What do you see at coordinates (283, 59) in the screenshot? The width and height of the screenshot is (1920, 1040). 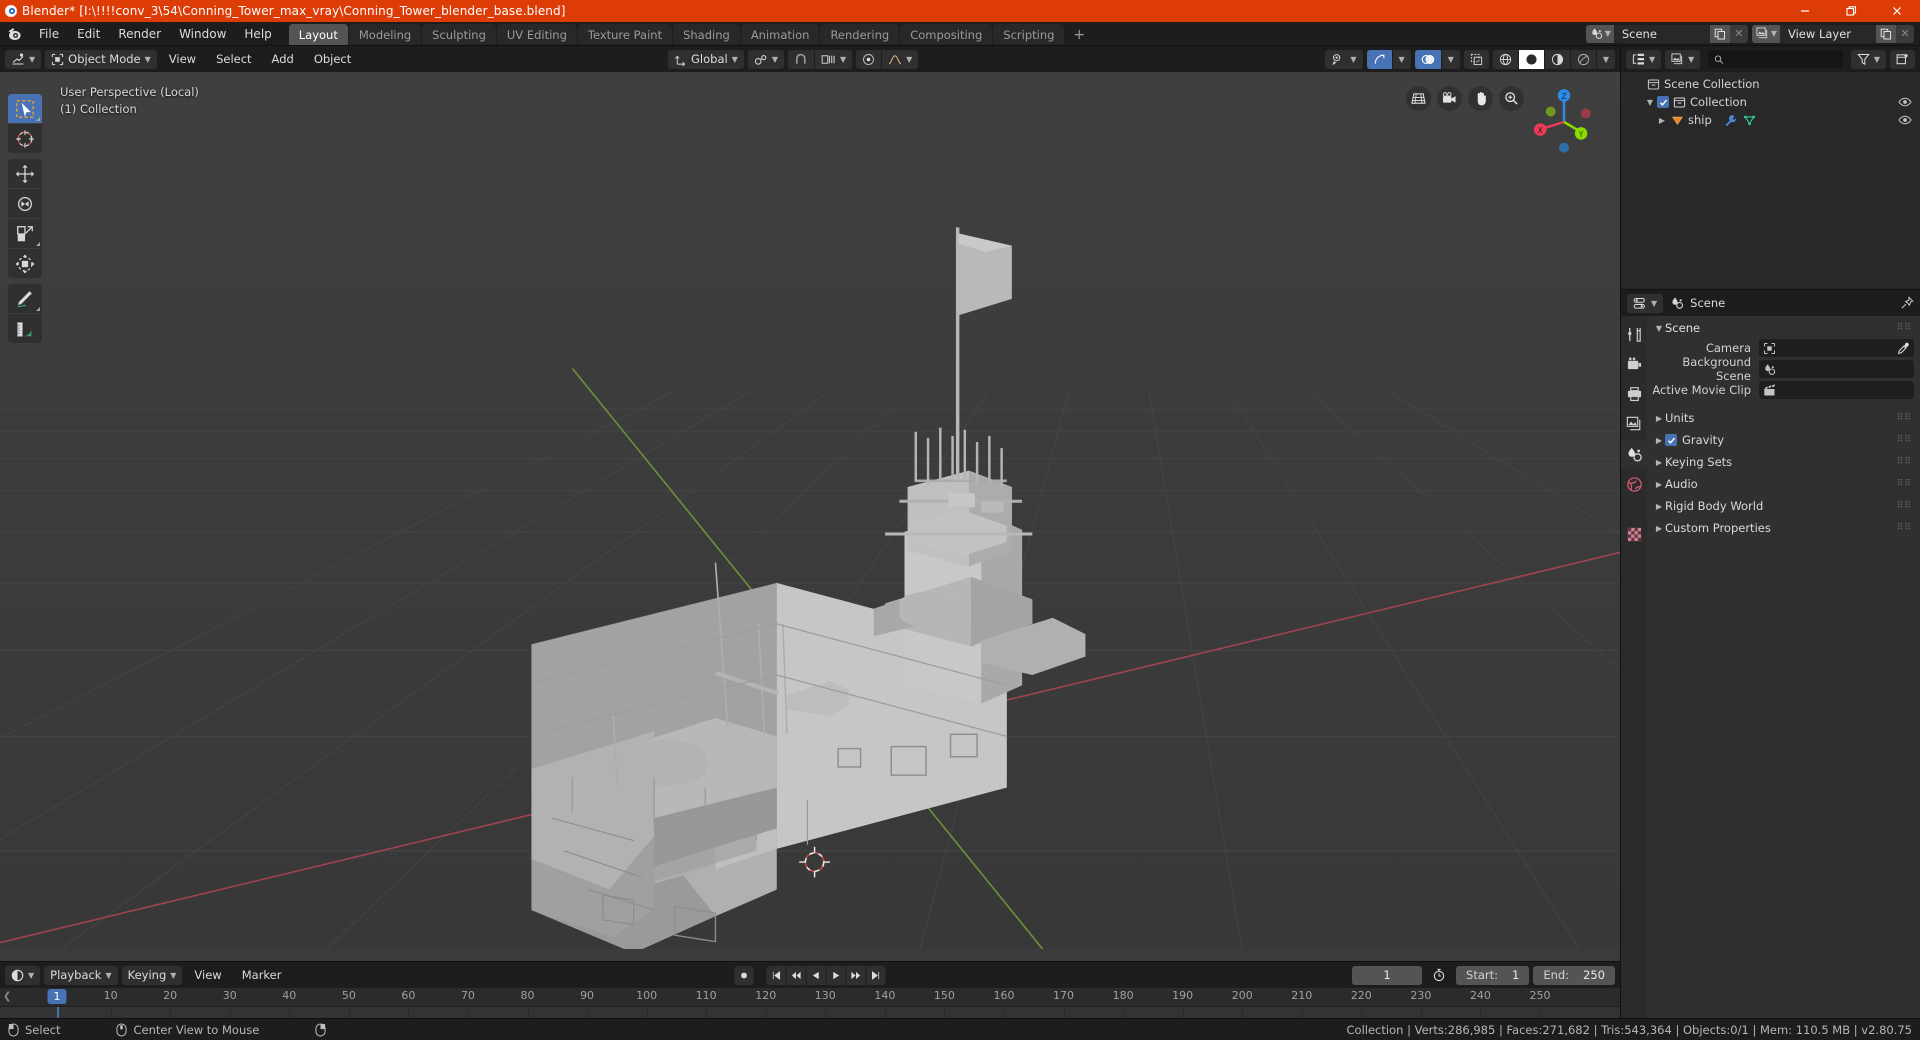 I see `viewport-menu-add: Add` at bounding box center [283, 59].